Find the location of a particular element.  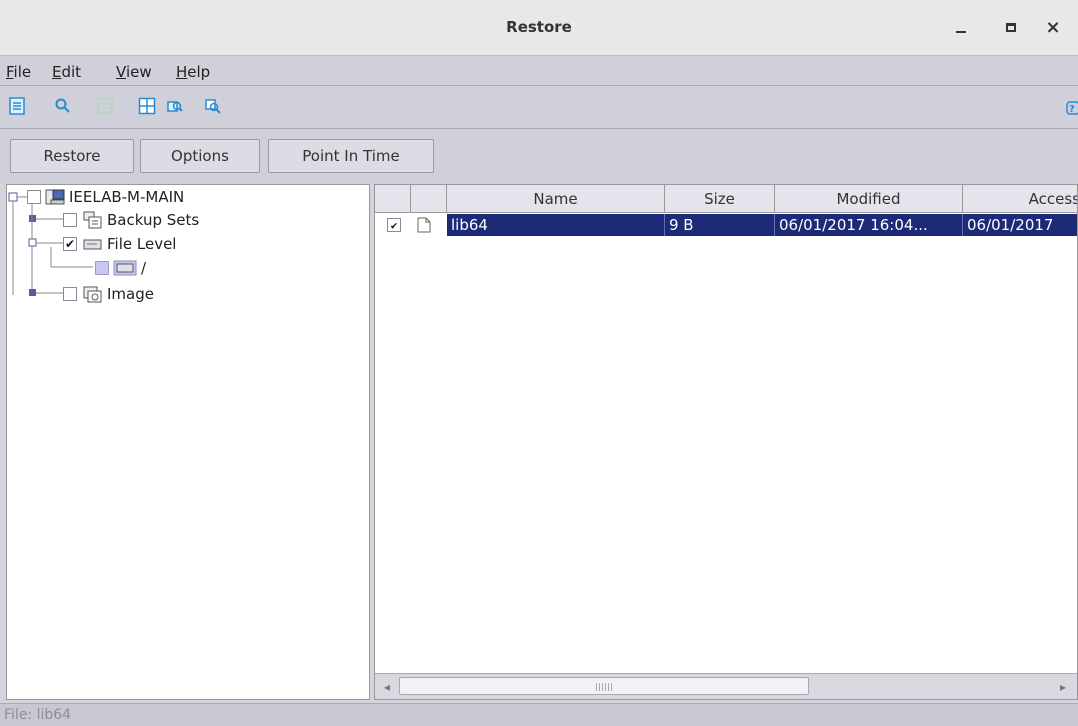

tab-point-in-time: Point In Time is located at coordinates (351, 156).